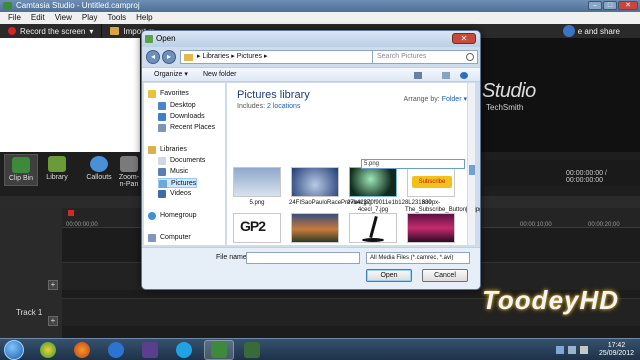  What do you see at coordinates (251, 106) in the screenshot?
I see `includes-label: Includes:` at bounding box center [251, 106].